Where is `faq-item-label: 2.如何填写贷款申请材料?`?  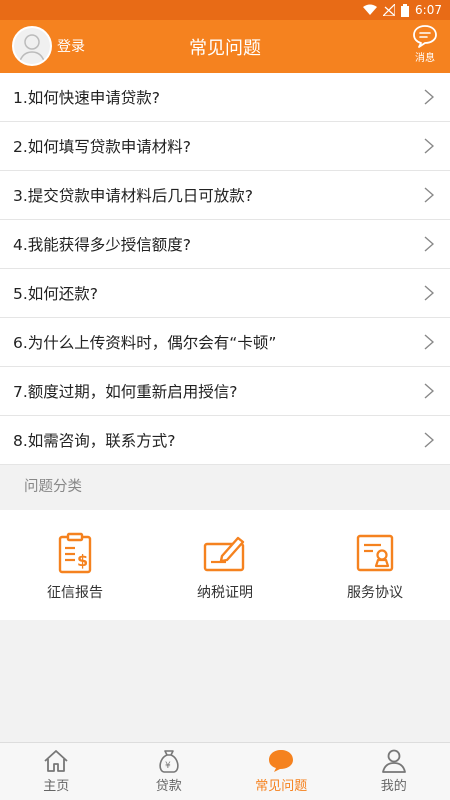
faq-item-label: 2.如何填写贷款申请材料? is located at coordinates (102, 147).